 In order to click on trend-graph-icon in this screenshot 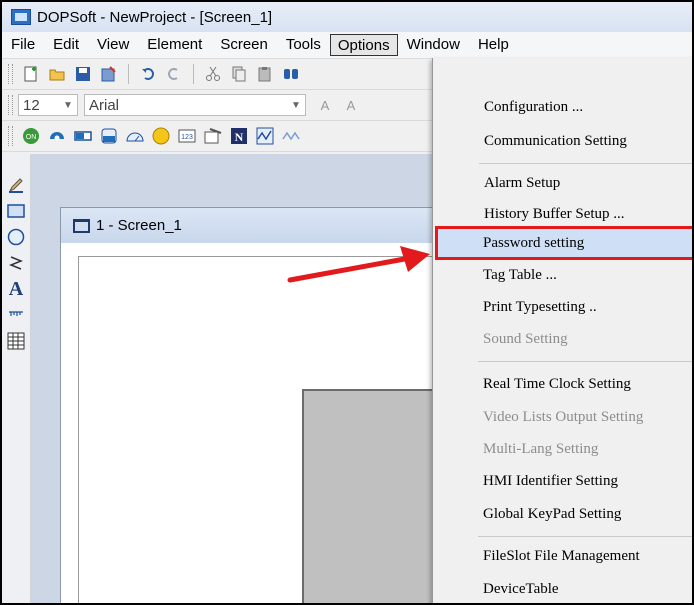, I will do `click(265, 136)`.